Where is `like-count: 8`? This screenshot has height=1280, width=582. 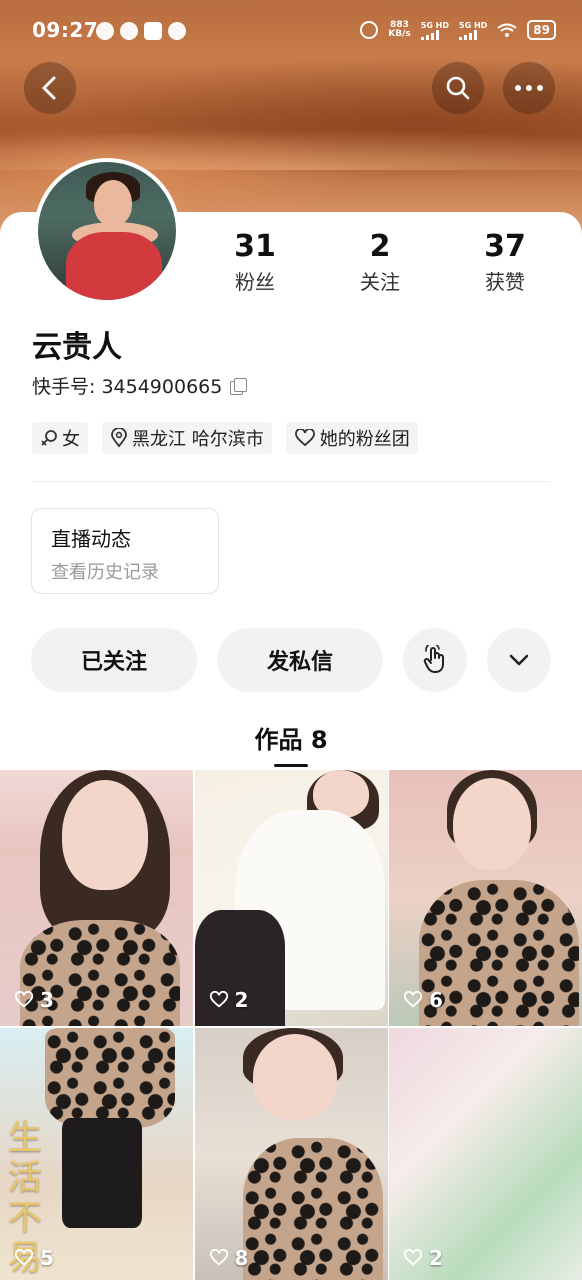
like-count: 8 is located at coordinates (228, 1258).